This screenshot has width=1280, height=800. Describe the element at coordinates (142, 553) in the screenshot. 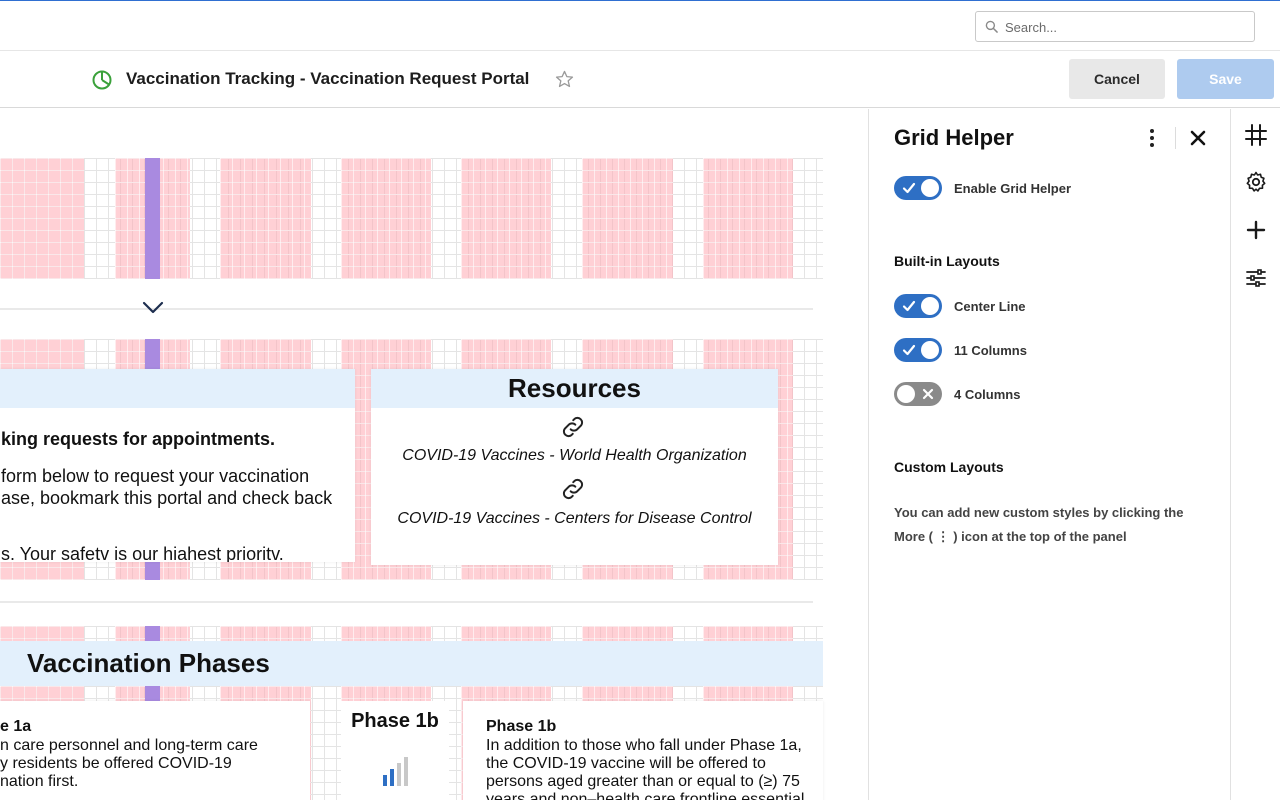

I see `intro-line: s. Your safetv is our hiahest prioritv.` at that location.